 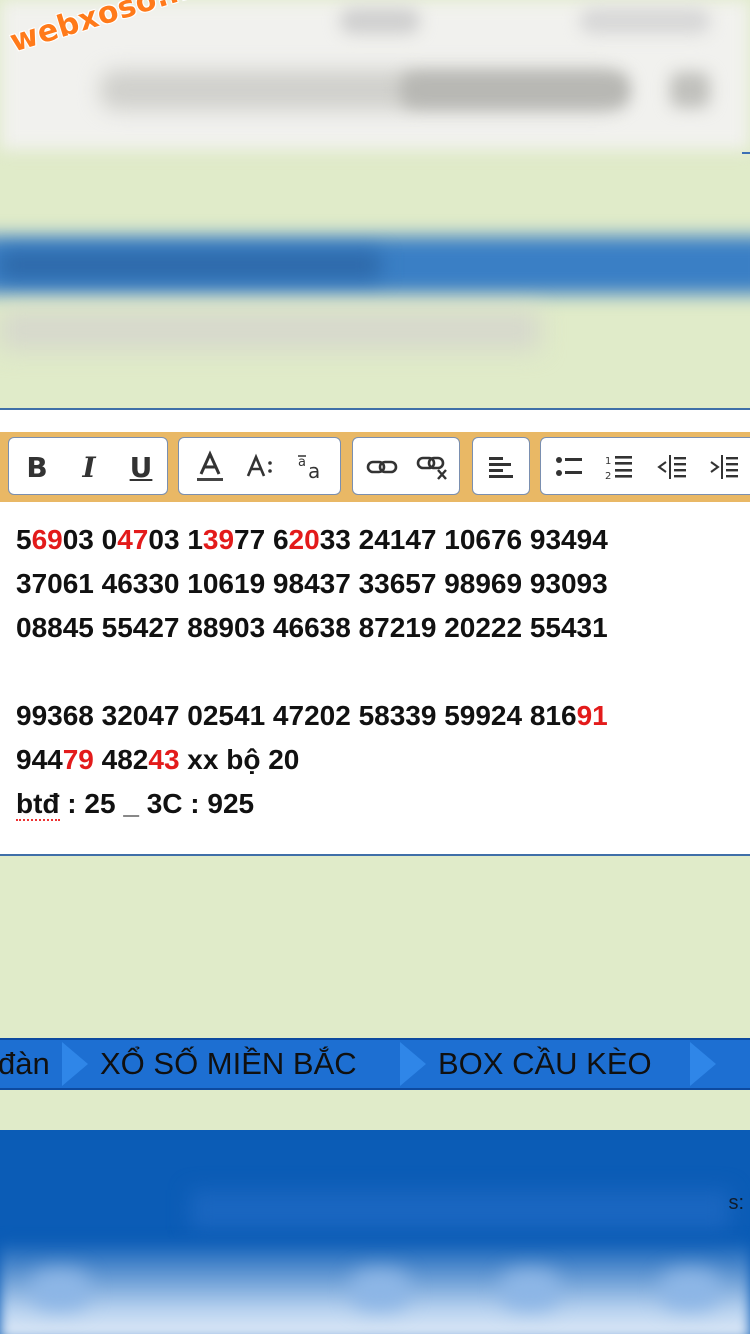 What do you see at coordinates (228, 1064) in the screenshot?
I see `nav-item-xo-so-mien-bac: XỔ SỐ MIỀN BẮC` at bounding box center [228, 1064].